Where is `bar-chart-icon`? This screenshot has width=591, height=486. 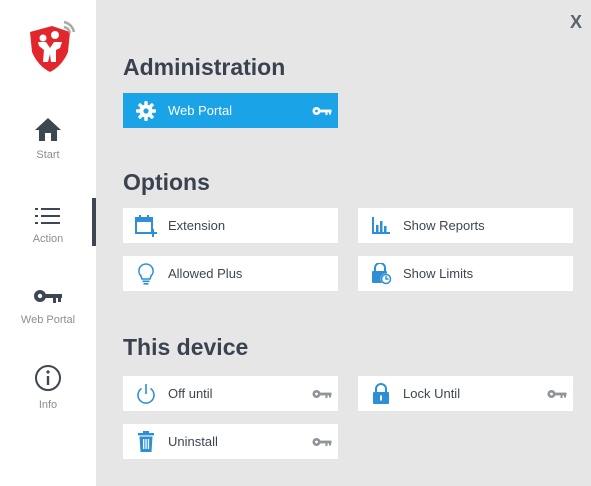 bar-chart-icon is located at coordinates (381, 226).